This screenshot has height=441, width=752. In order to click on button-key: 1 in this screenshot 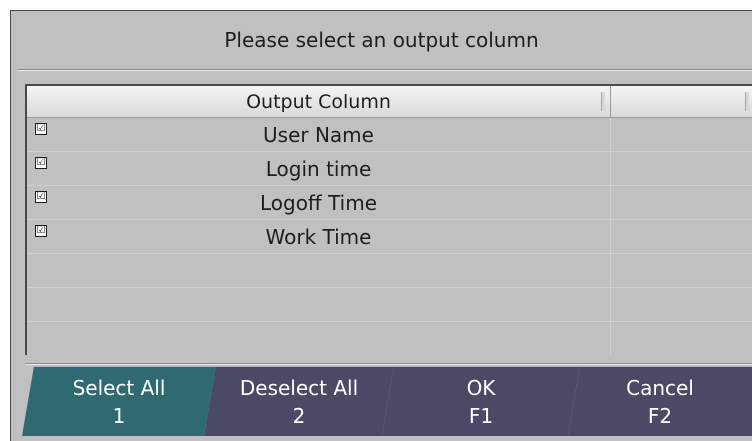, I will do `click(119, 415)`.